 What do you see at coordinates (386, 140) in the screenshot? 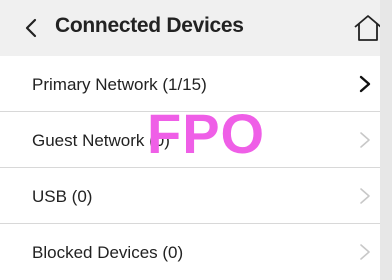
I see `right-gutter` at bounding box center [386, 140].